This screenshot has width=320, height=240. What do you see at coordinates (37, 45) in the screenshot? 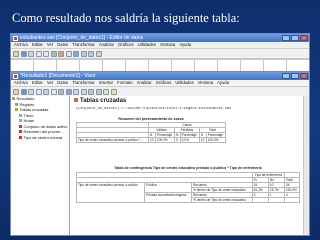
I see `menu-editar: Editar` at bounding box center [37, 45].